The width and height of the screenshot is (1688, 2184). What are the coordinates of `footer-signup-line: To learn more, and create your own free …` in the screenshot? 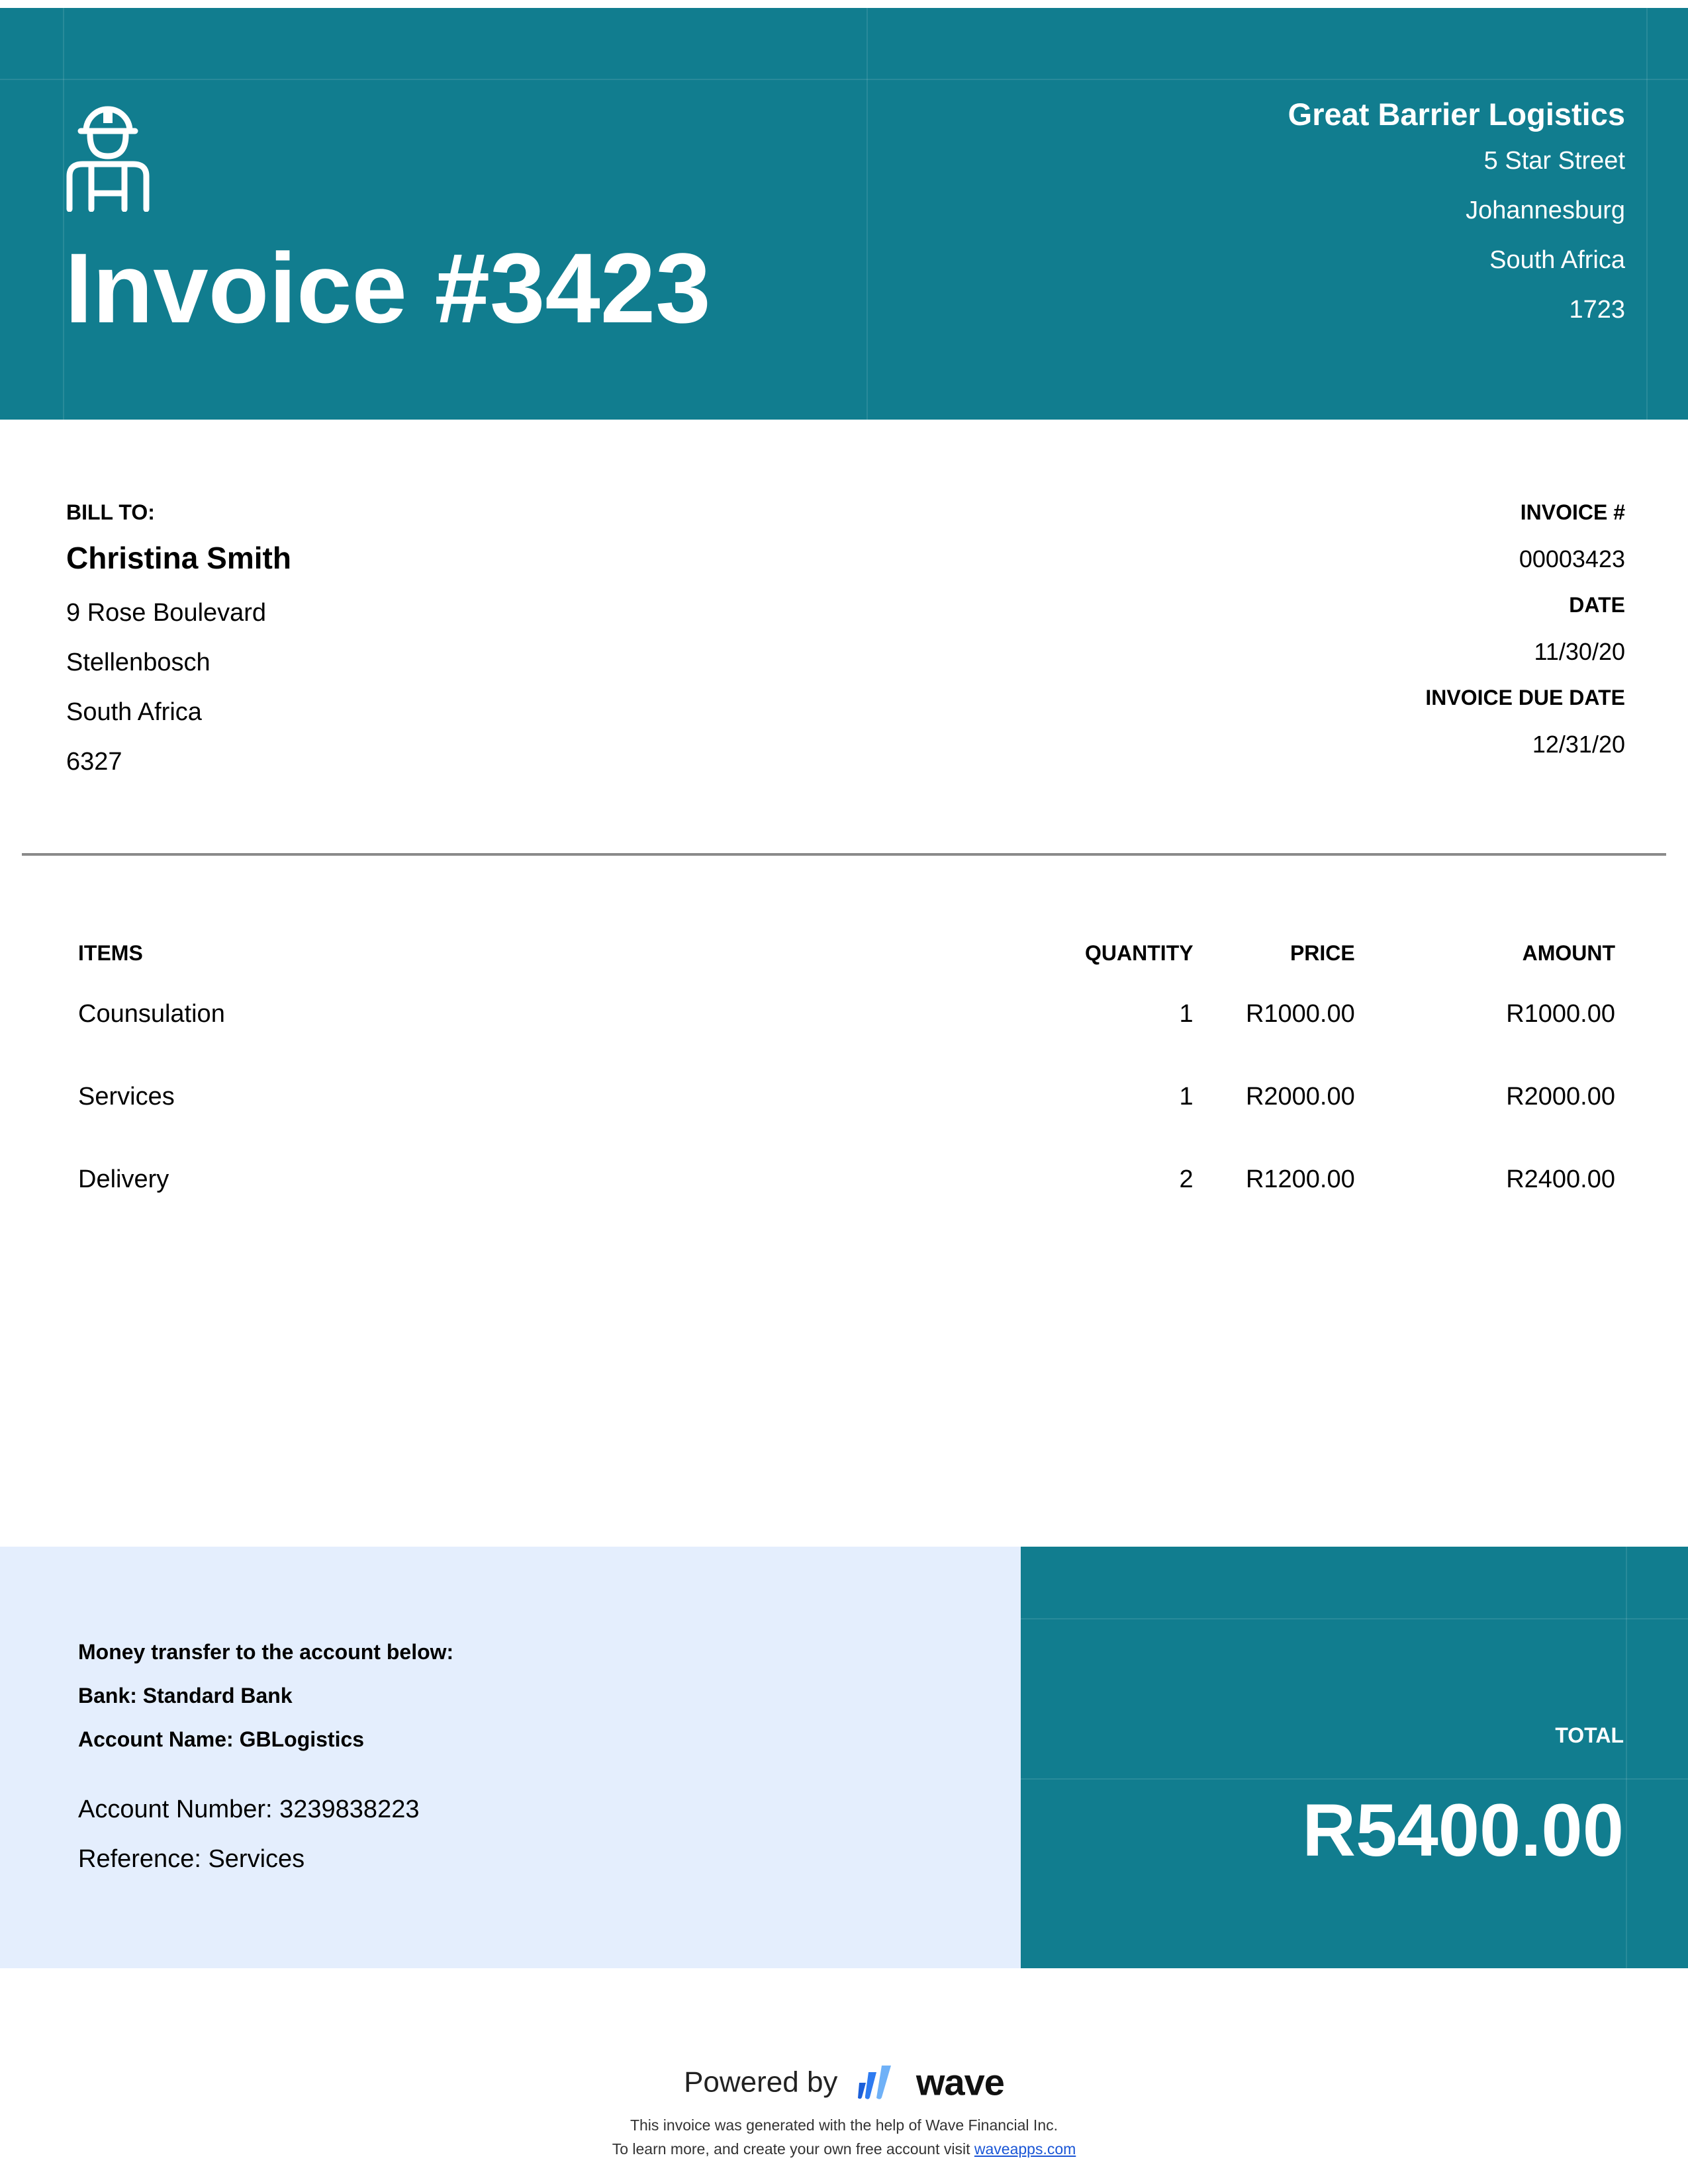 It's located at (844, 2149).